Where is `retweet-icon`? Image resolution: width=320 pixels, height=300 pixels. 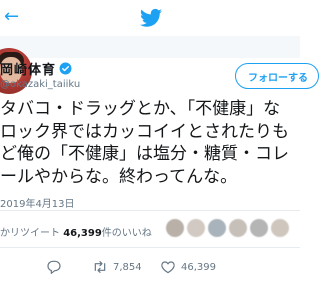
retweet-icon is located at coordinates (100, 267).